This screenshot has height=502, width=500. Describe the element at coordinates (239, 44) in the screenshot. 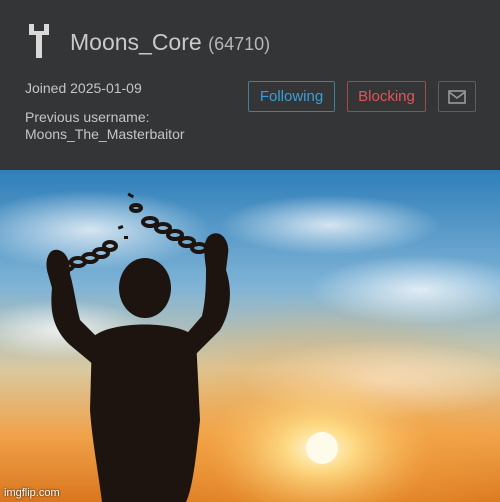

I see `points-count: (64710)` at that location.